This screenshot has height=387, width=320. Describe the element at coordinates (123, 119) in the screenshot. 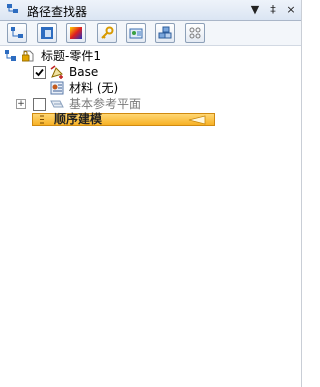

I see `ordered-modeling-rollbar: 顺序建模` at that location.